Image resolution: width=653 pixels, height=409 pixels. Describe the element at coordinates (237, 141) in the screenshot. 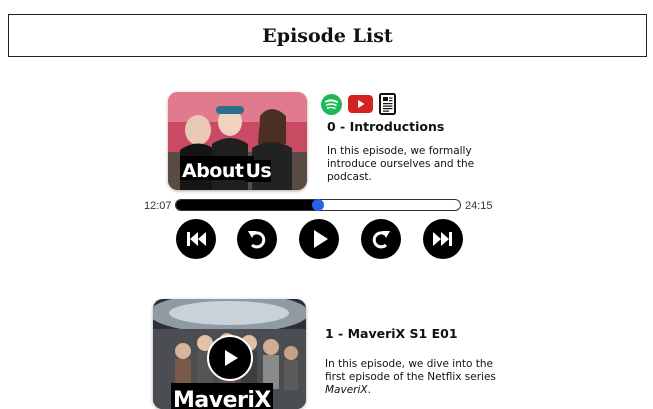

I see `episode-thumbnail: About Us` at that location.